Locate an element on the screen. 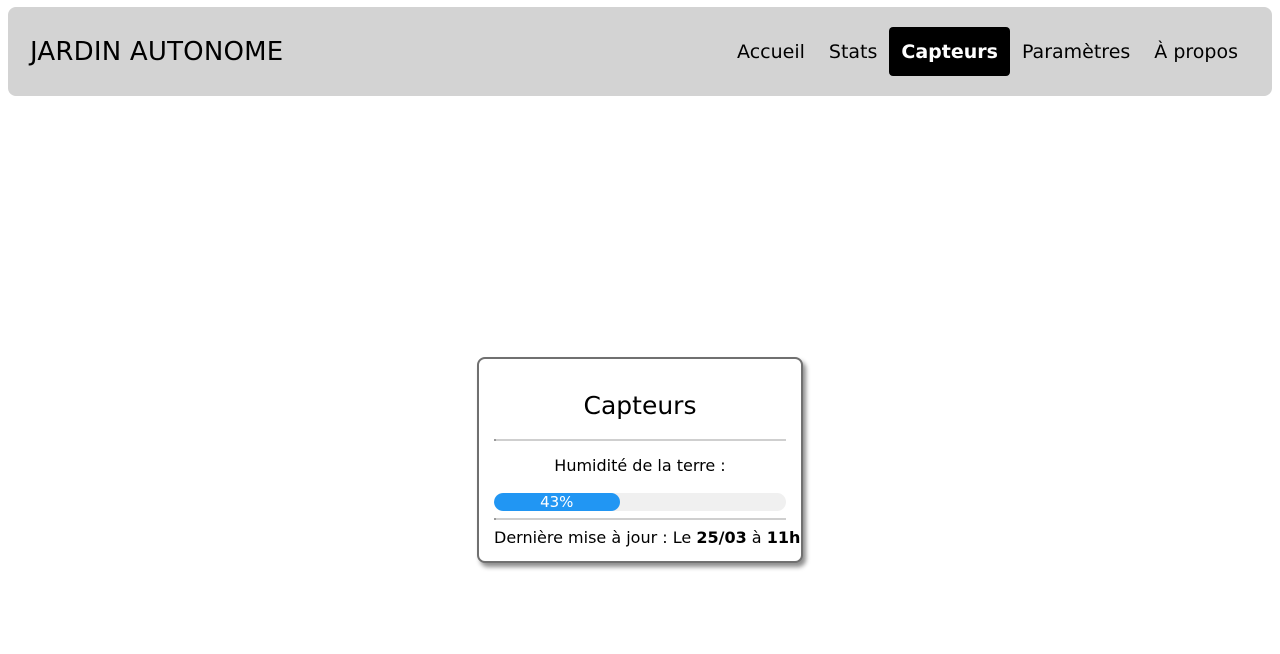 Image resolution: width=1280 pixels, height=654 pixels. nav-link-parametres: Paramètres is located at coordinates (1076, 51).